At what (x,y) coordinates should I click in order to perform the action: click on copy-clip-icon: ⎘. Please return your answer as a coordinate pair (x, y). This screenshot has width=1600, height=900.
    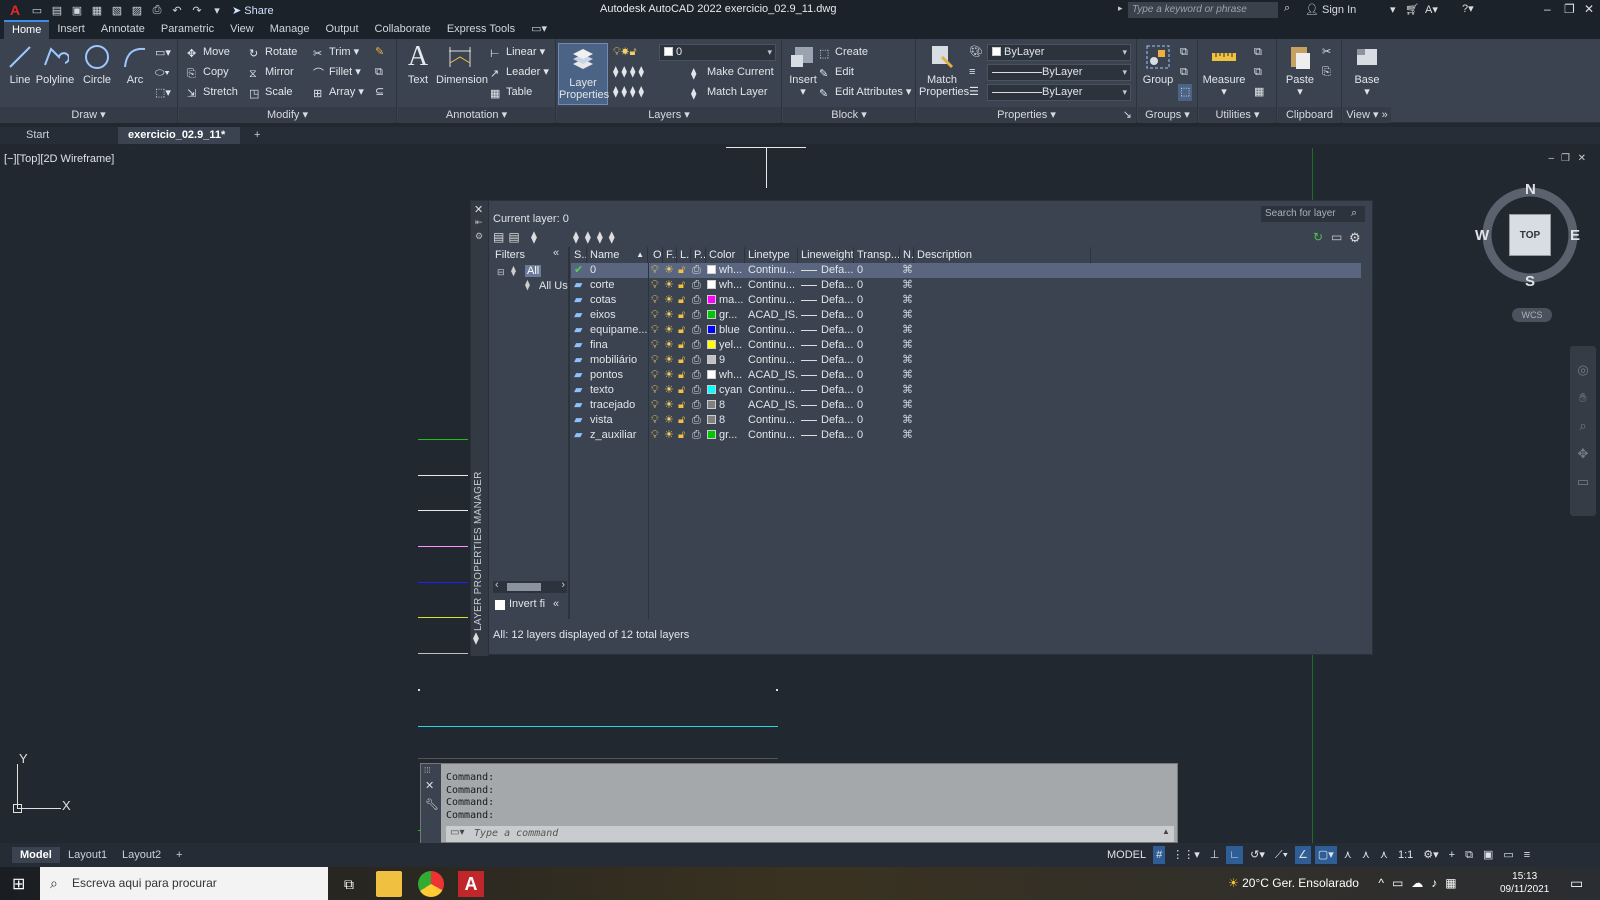
    Looking at the image, I should click on (1326, 72).